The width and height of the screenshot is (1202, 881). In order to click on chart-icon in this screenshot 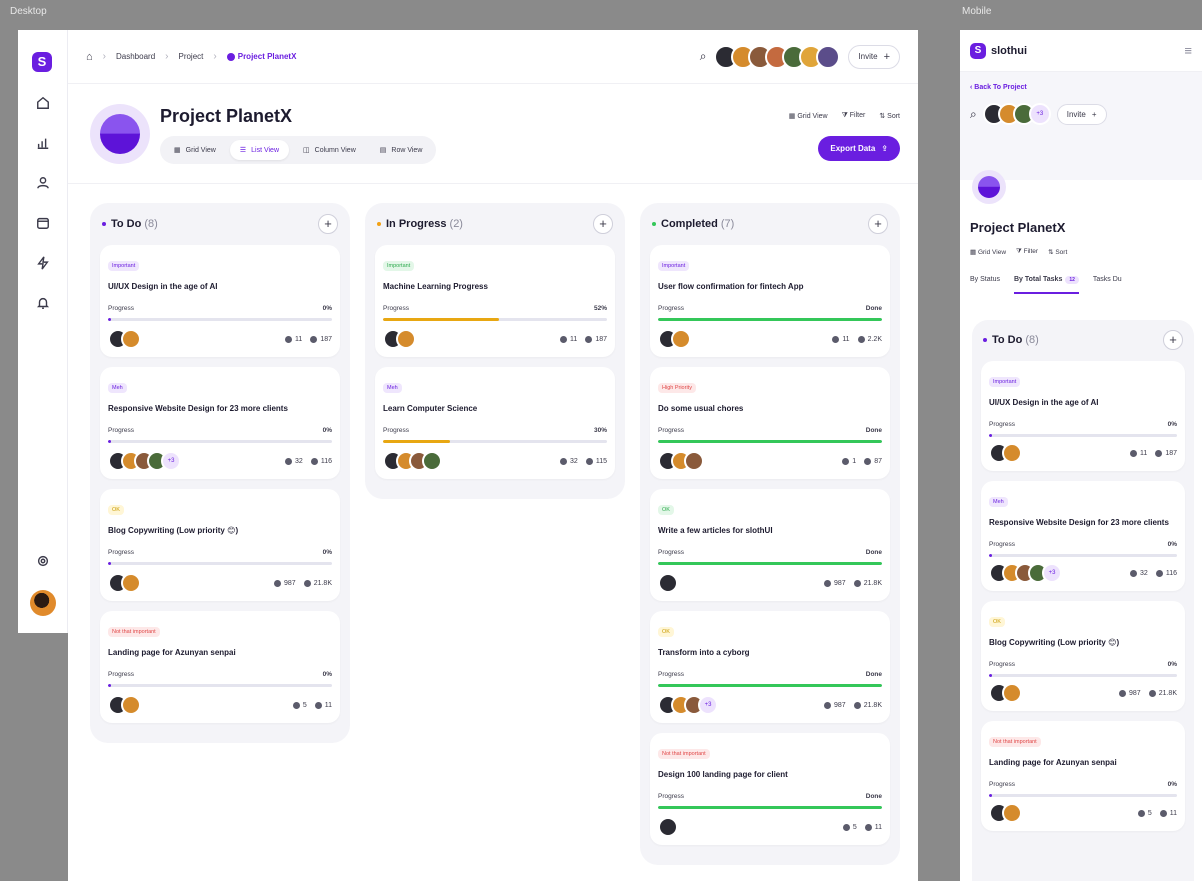, I will do `click(43, 143)`.